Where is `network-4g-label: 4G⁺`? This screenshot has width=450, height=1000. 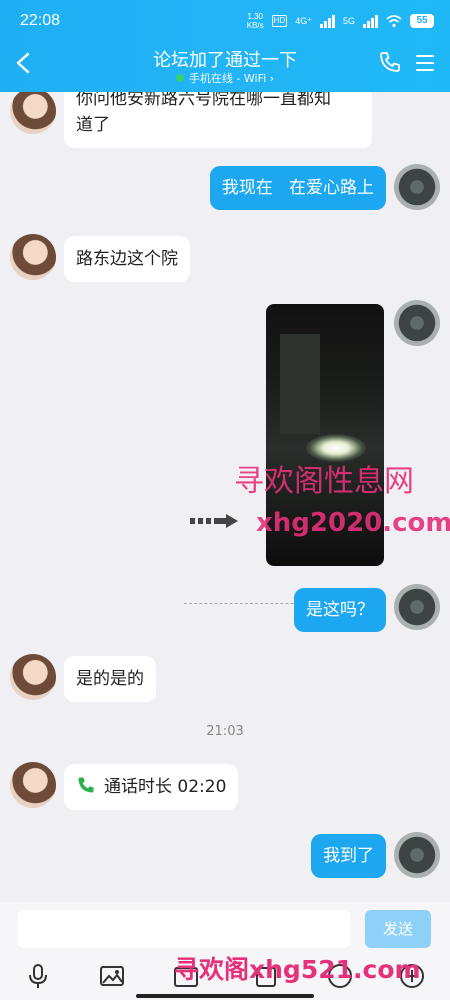 network-4g-label: 4G⁺ is located at coordinates (303, 20).